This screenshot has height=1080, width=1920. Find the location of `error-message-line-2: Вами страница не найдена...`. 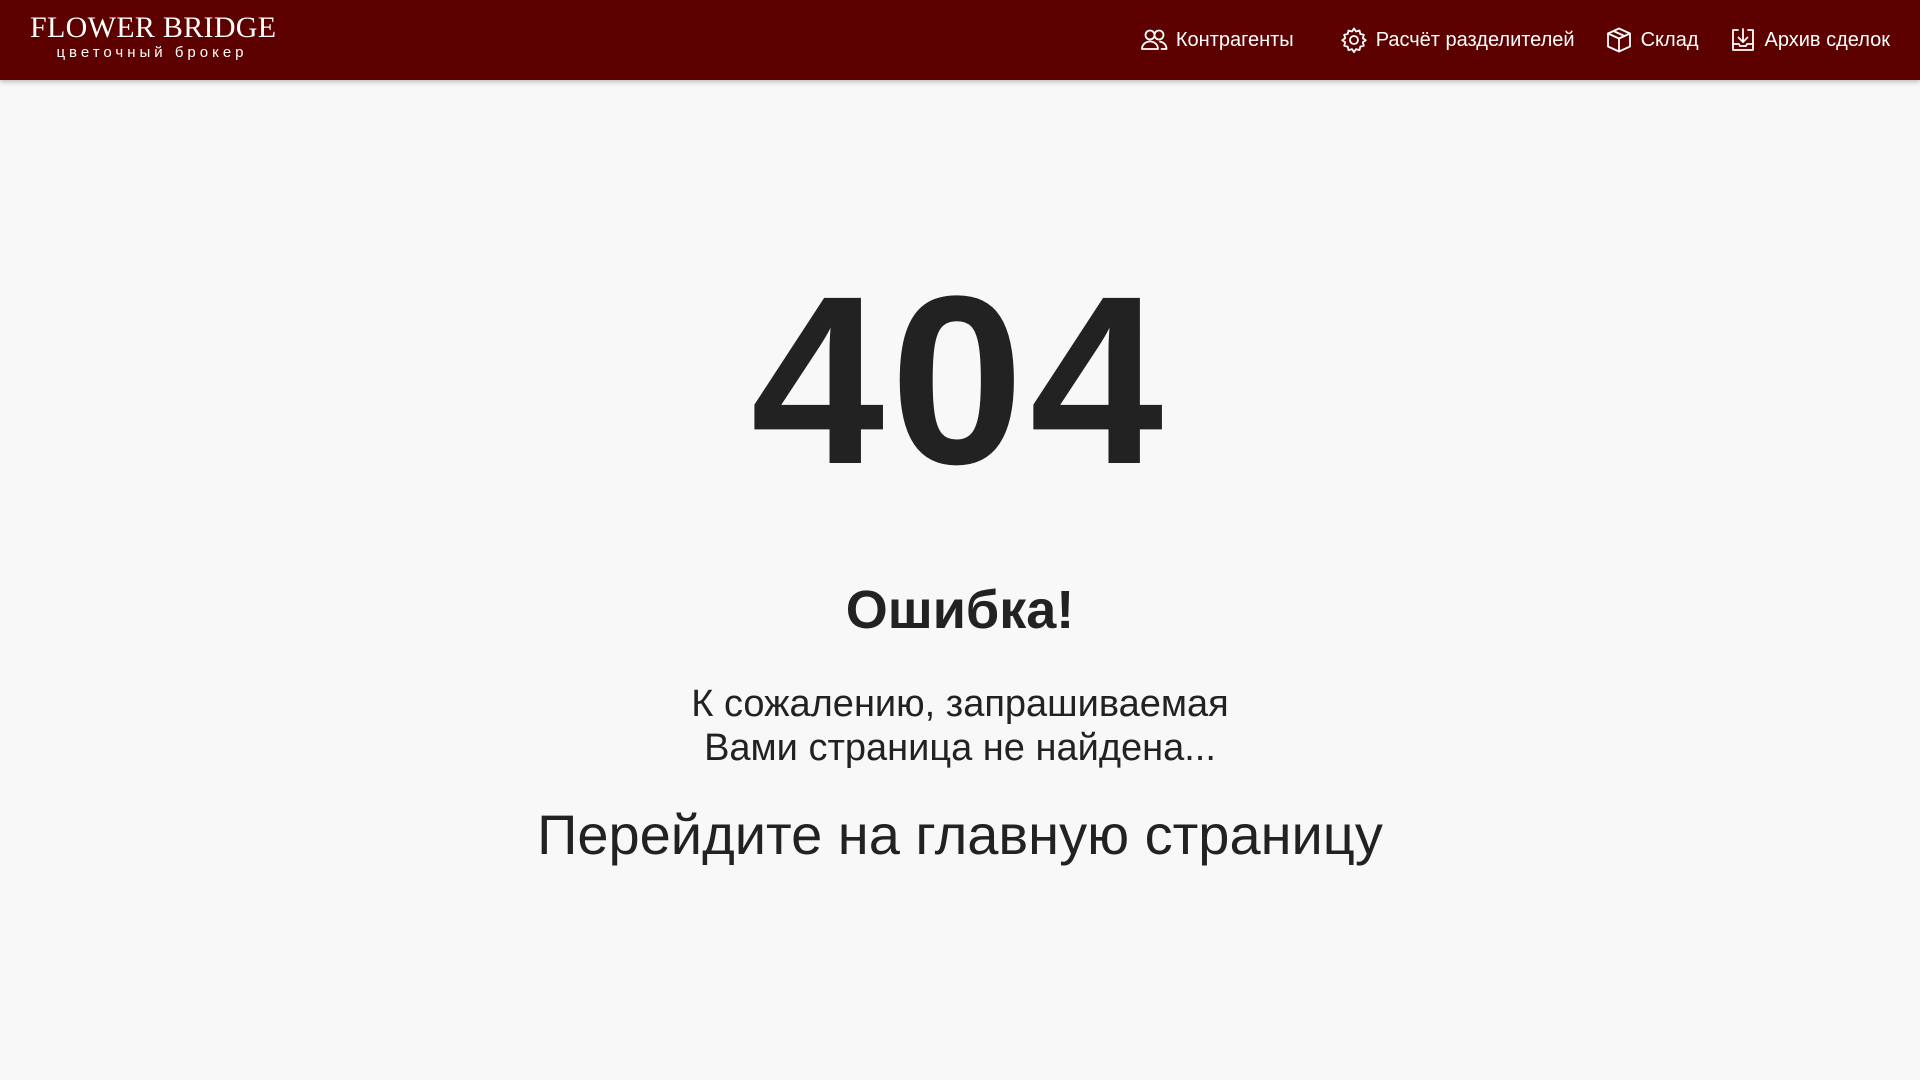

error-message-line-2: Вами страница не найдена... is located at coordinates (960, 748).